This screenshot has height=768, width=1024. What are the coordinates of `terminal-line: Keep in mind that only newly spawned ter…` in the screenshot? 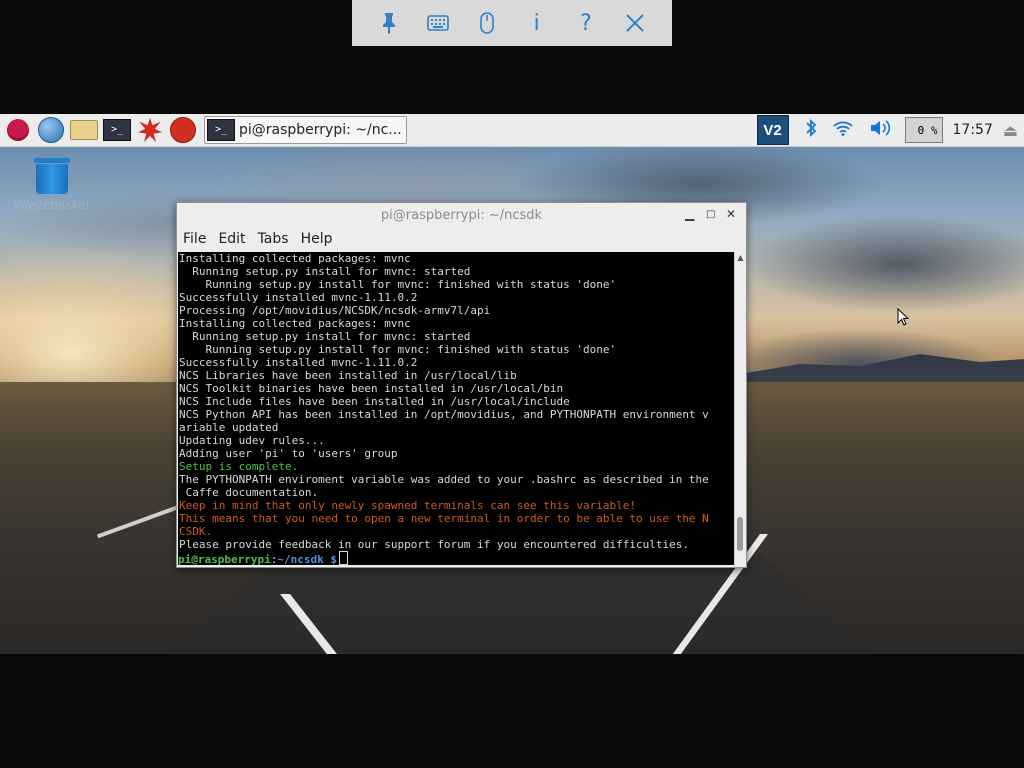 It's located at (407, 505).